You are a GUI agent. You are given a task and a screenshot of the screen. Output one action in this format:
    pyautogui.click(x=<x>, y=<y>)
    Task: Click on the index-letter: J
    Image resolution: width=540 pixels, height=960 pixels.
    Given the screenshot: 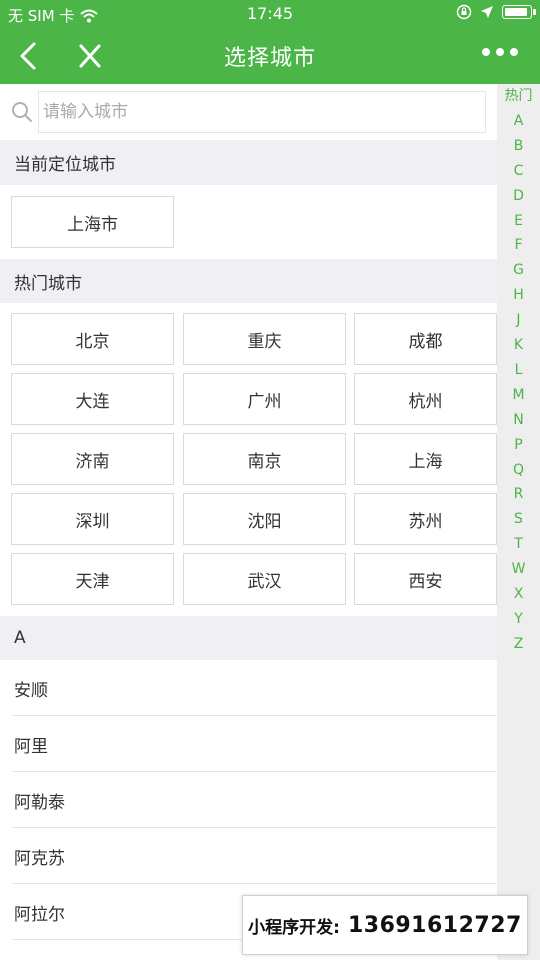 What is the action you would take?
    pyautogui.click(x=518, y=320)
    